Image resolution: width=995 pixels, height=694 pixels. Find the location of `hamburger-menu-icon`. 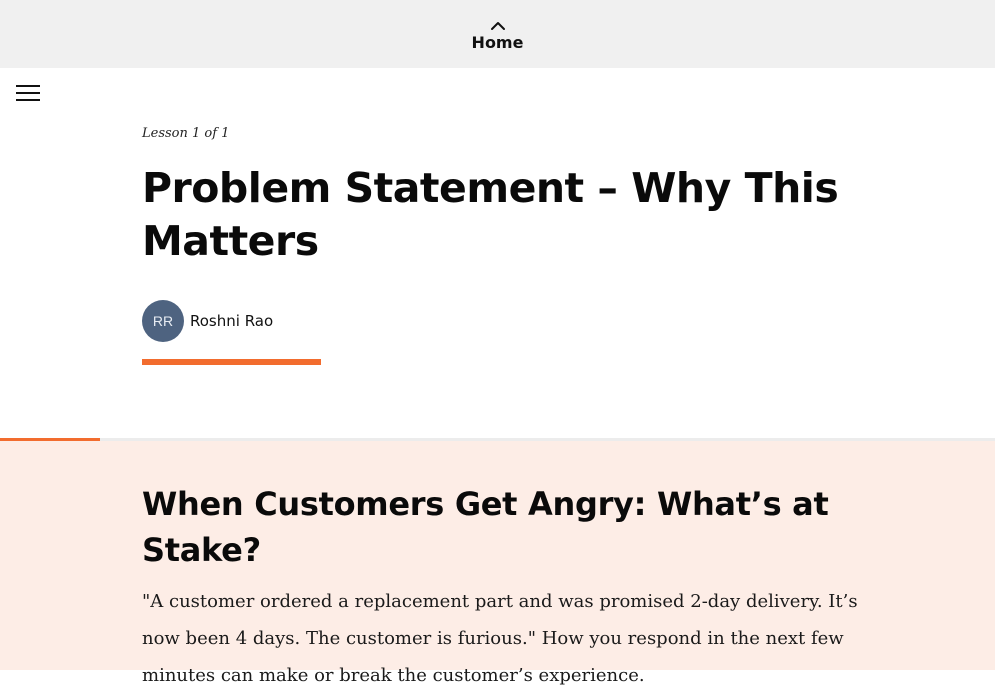

hamburger-menu-icon is located at coordinates (28, 93).